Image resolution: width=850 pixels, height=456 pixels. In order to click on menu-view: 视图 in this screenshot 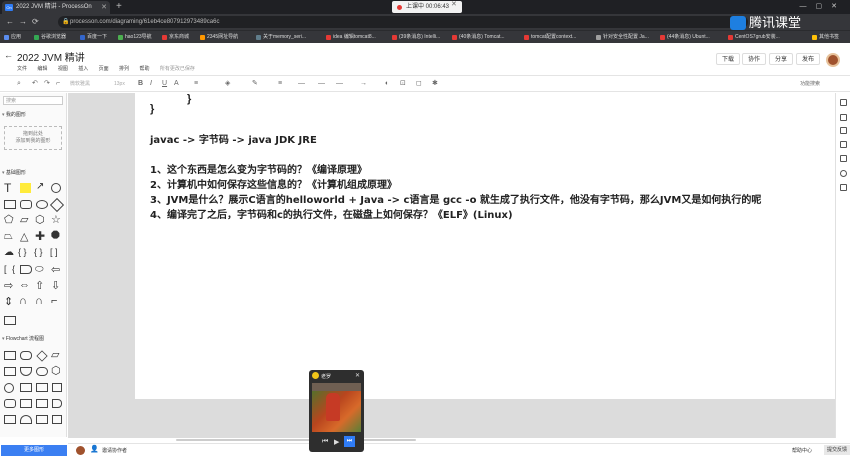, I will do `click(63, 69)`.